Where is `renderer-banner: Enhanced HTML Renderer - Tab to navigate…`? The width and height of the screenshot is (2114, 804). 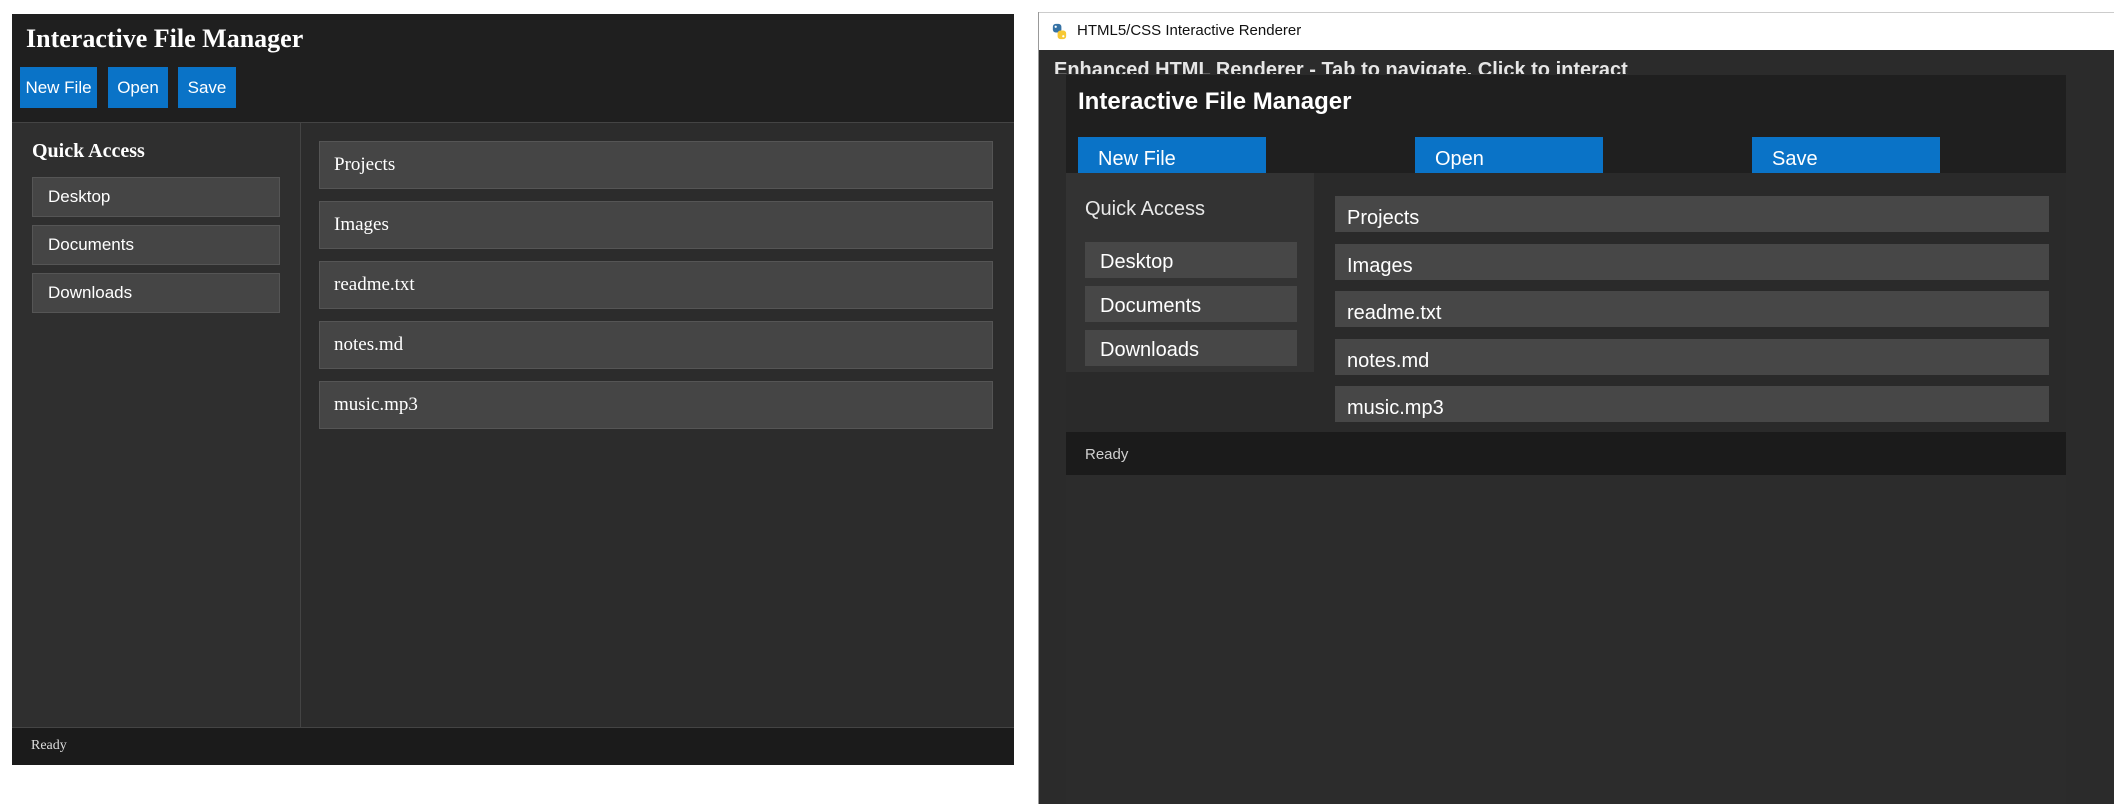
renderer-banner: Enhanced HTML Renderer - Tab to navigate… is located at coordinates (1341, 66).